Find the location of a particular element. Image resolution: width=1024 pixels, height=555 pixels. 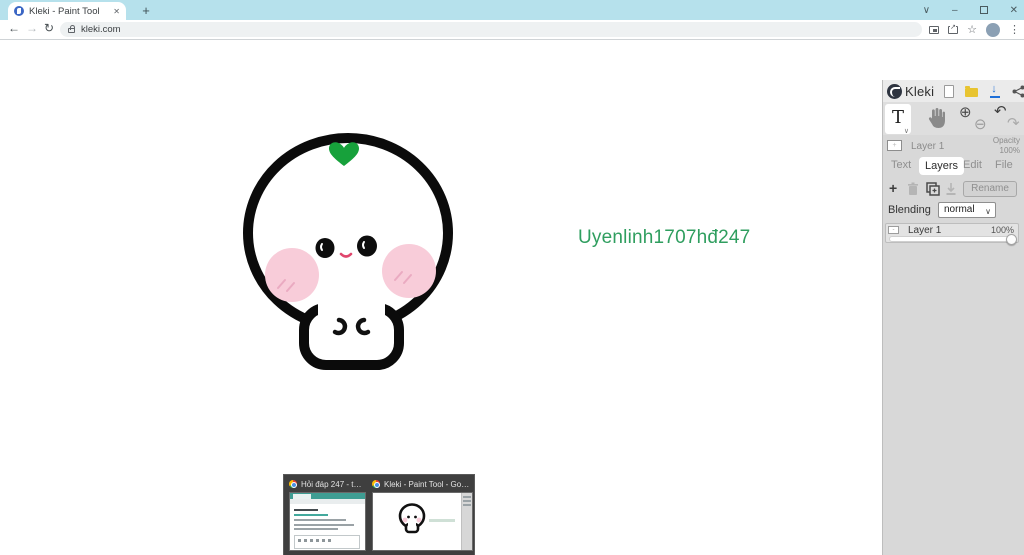

open-file-icon is located at coordinates (972, 91).